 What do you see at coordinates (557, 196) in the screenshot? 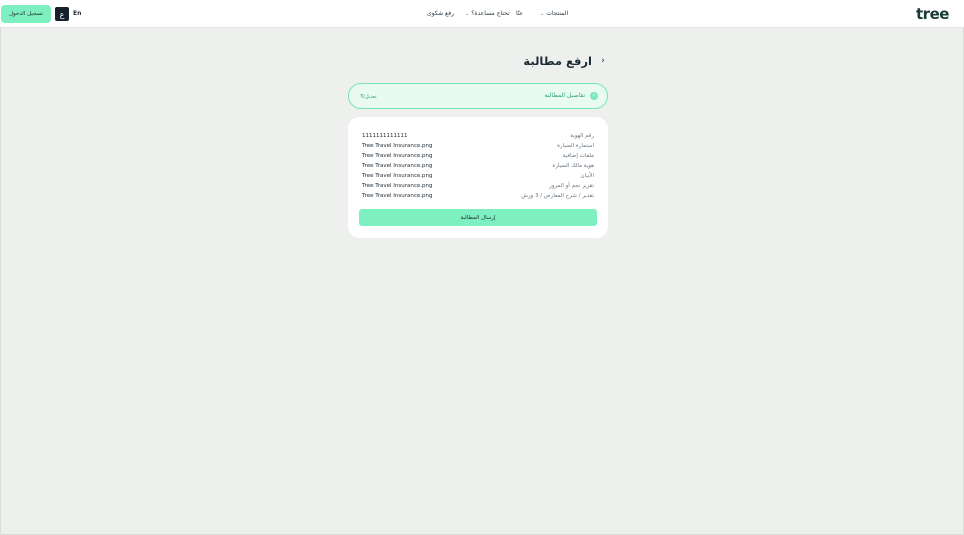
I see `detail-label: تقدير / شرح المعارض / 3 ورش` at bounding box center [557, 196].